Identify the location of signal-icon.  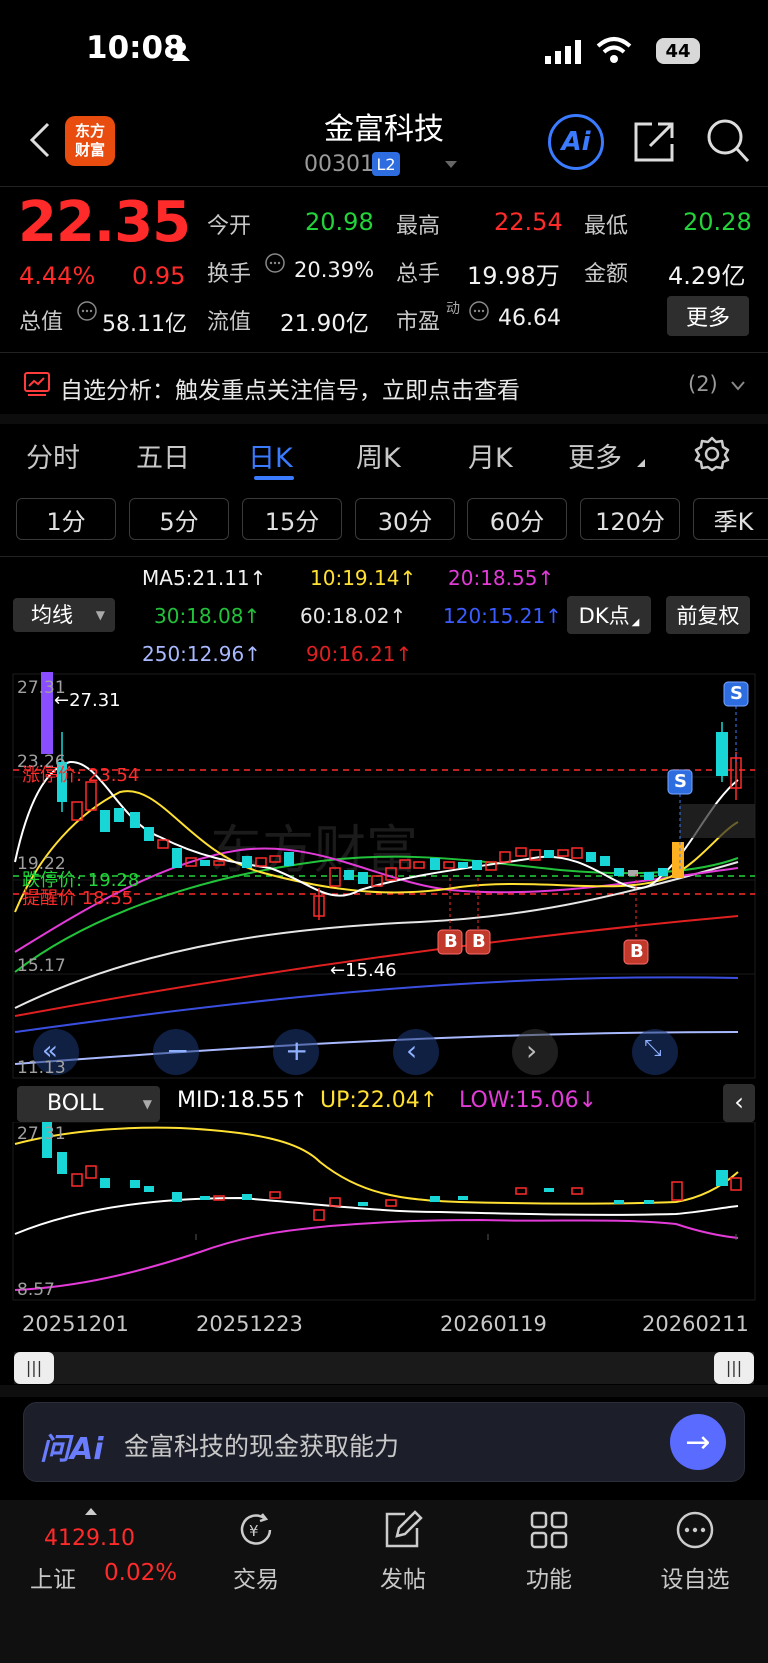
(563, 52).